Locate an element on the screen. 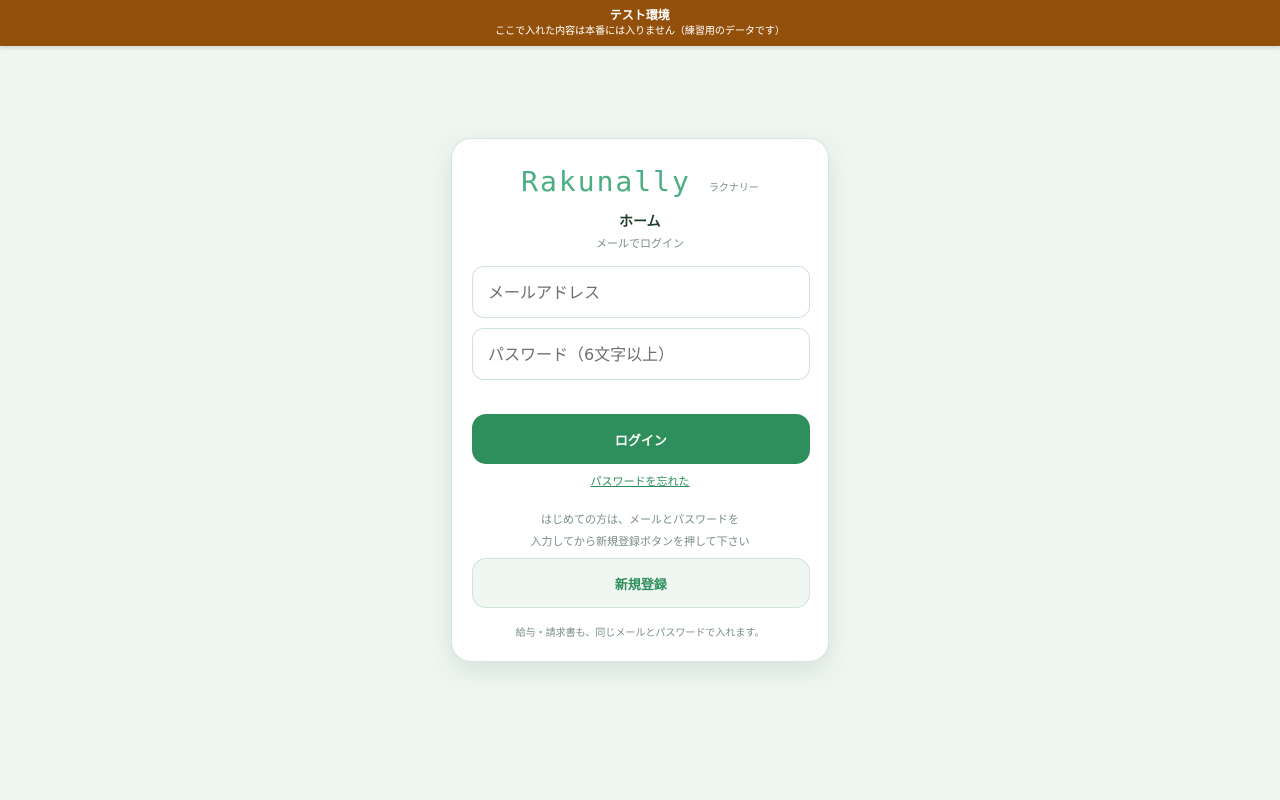 This screenshot has height=800, width=1280. page-subtitle: メールでログイン is located at coordinates (640, 243).